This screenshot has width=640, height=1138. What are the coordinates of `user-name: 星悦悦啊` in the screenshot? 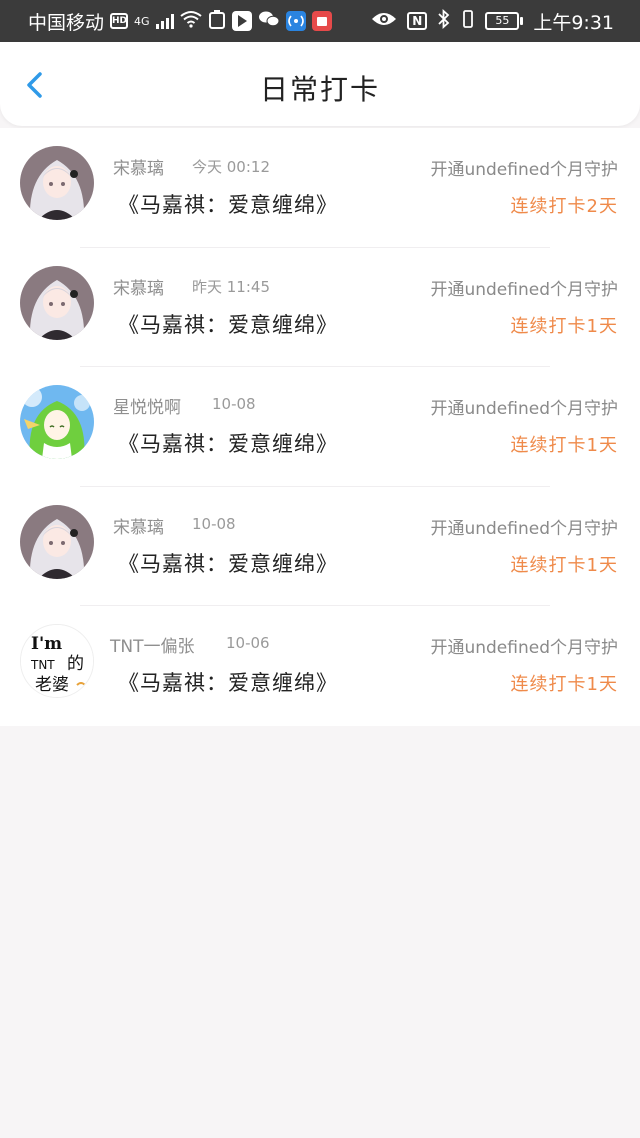 It's located at (147, 408).